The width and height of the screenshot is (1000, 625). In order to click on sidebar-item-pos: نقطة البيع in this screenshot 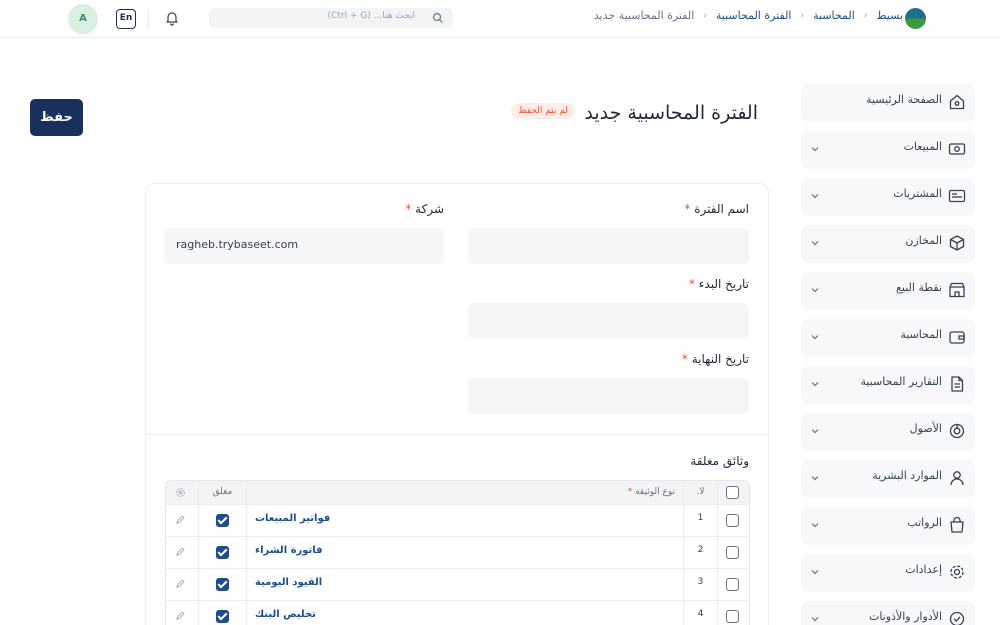, I will do `click(888, 291)`.